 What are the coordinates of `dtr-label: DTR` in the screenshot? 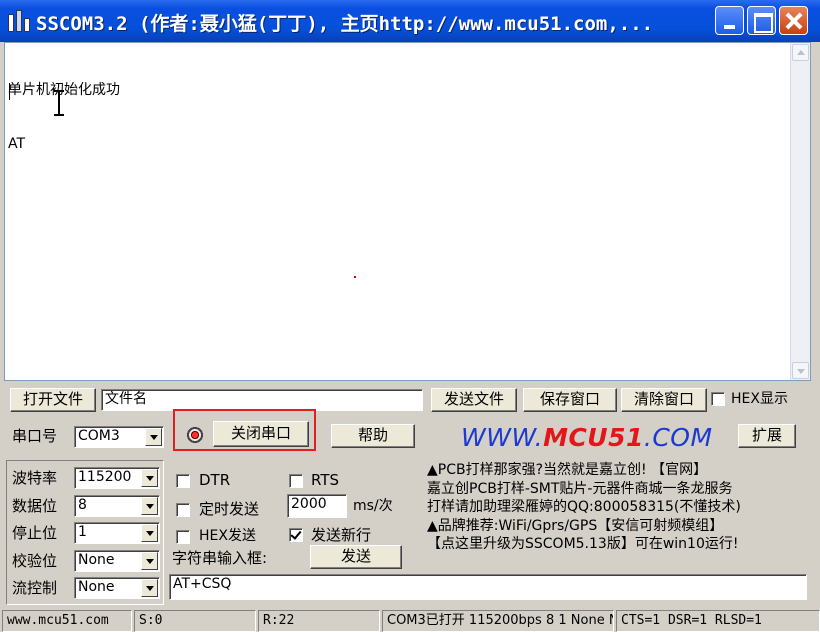 It's located at (215, 480).